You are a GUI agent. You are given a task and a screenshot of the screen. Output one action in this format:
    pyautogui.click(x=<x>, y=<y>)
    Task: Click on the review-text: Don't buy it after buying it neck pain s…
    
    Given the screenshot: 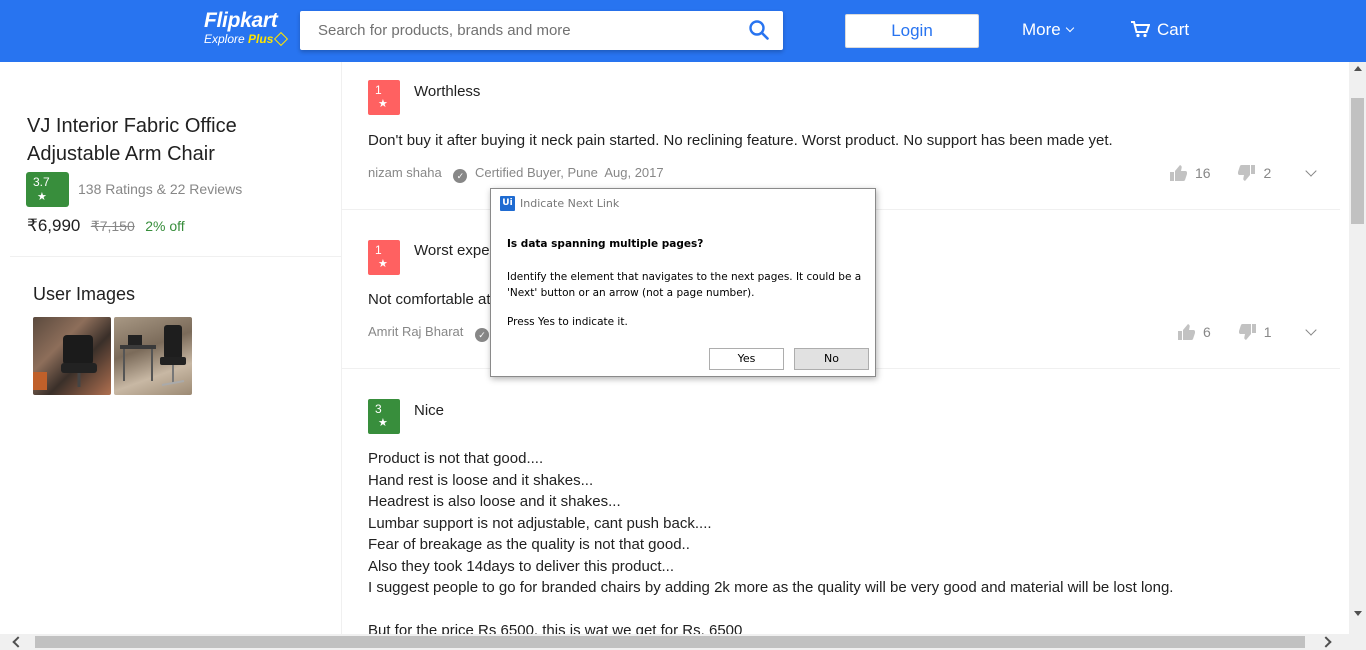 What is the action you would take?
    pyautogui.click(x=740, y=140)
    